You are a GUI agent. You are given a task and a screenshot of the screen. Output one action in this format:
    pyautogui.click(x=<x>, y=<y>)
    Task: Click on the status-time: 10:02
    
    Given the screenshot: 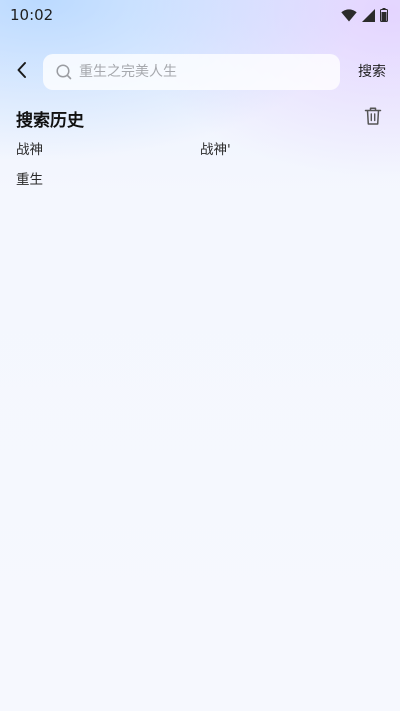 What is the action you would take?
    pyautogui.click(x=32, y=15)
    